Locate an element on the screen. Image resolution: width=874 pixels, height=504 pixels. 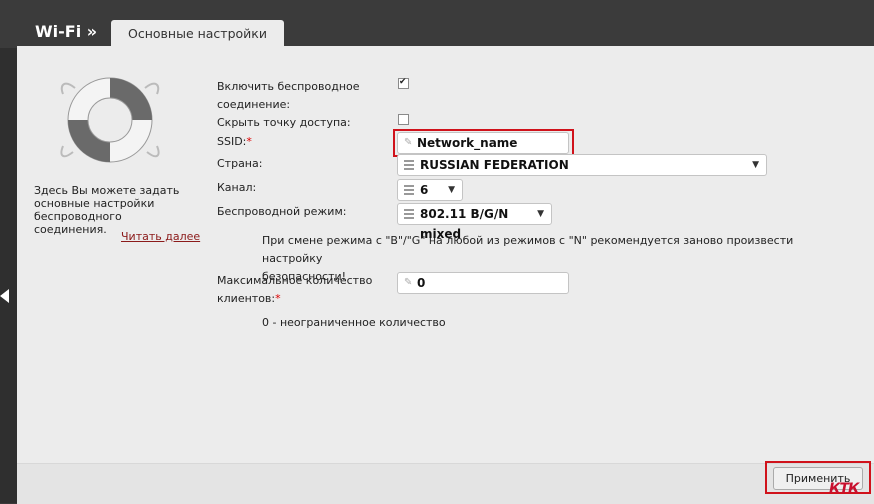
section-title: Wi-Fi » is located at coordinates (66, 31).